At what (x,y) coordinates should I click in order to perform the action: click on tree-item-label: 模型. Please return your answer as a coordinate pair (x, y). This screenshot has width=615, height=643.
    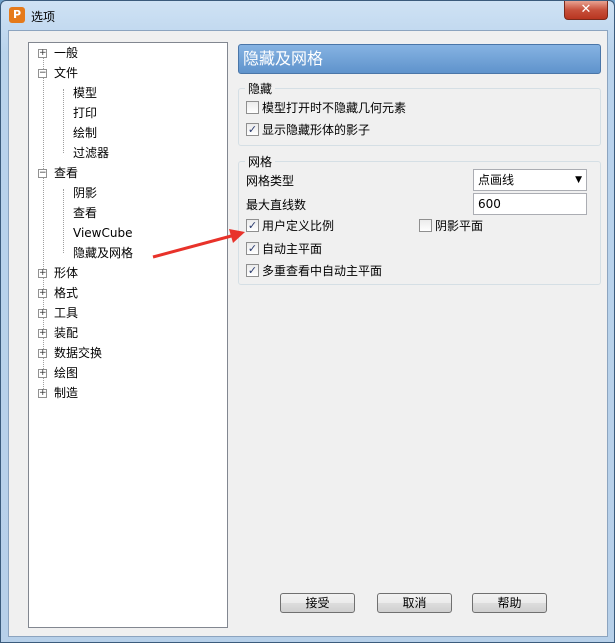
    Looking at the image, I should click on (85, 93).